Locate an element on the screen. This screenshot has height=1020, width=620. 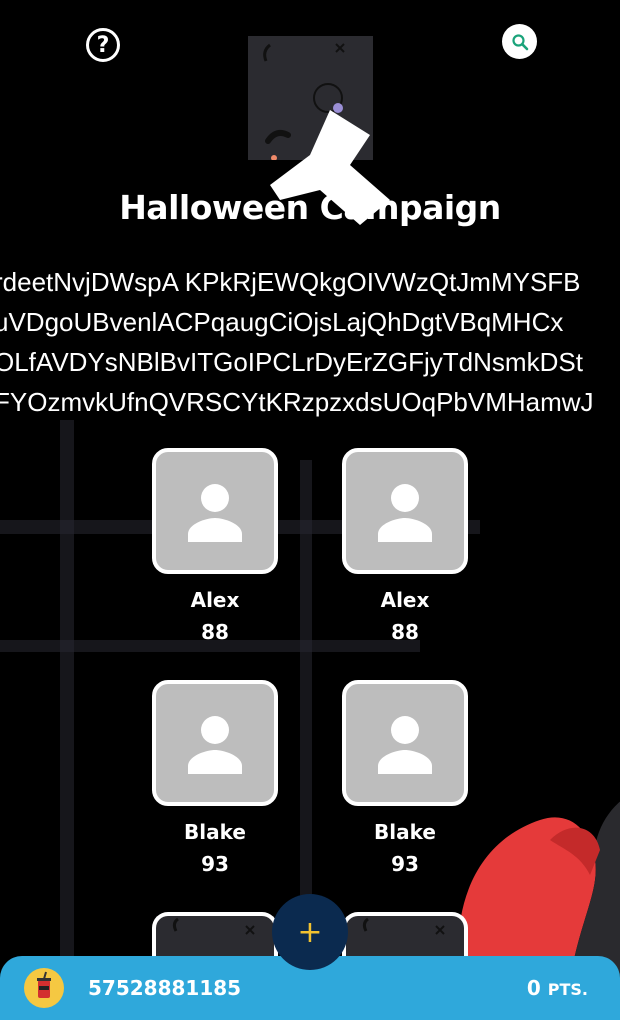
help-button: ? is located at coordinates (103, 45).